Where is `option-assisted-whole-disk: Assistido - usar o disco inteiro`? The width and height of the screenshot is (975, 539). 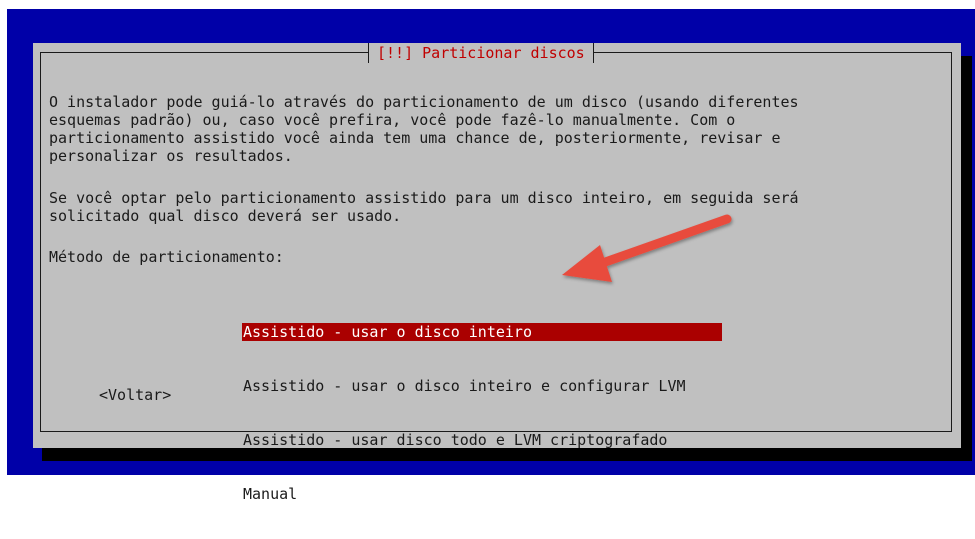
option-assisted-whole-disk: Assistido - usar o disco inteiro is located at coordinates (482, 332).